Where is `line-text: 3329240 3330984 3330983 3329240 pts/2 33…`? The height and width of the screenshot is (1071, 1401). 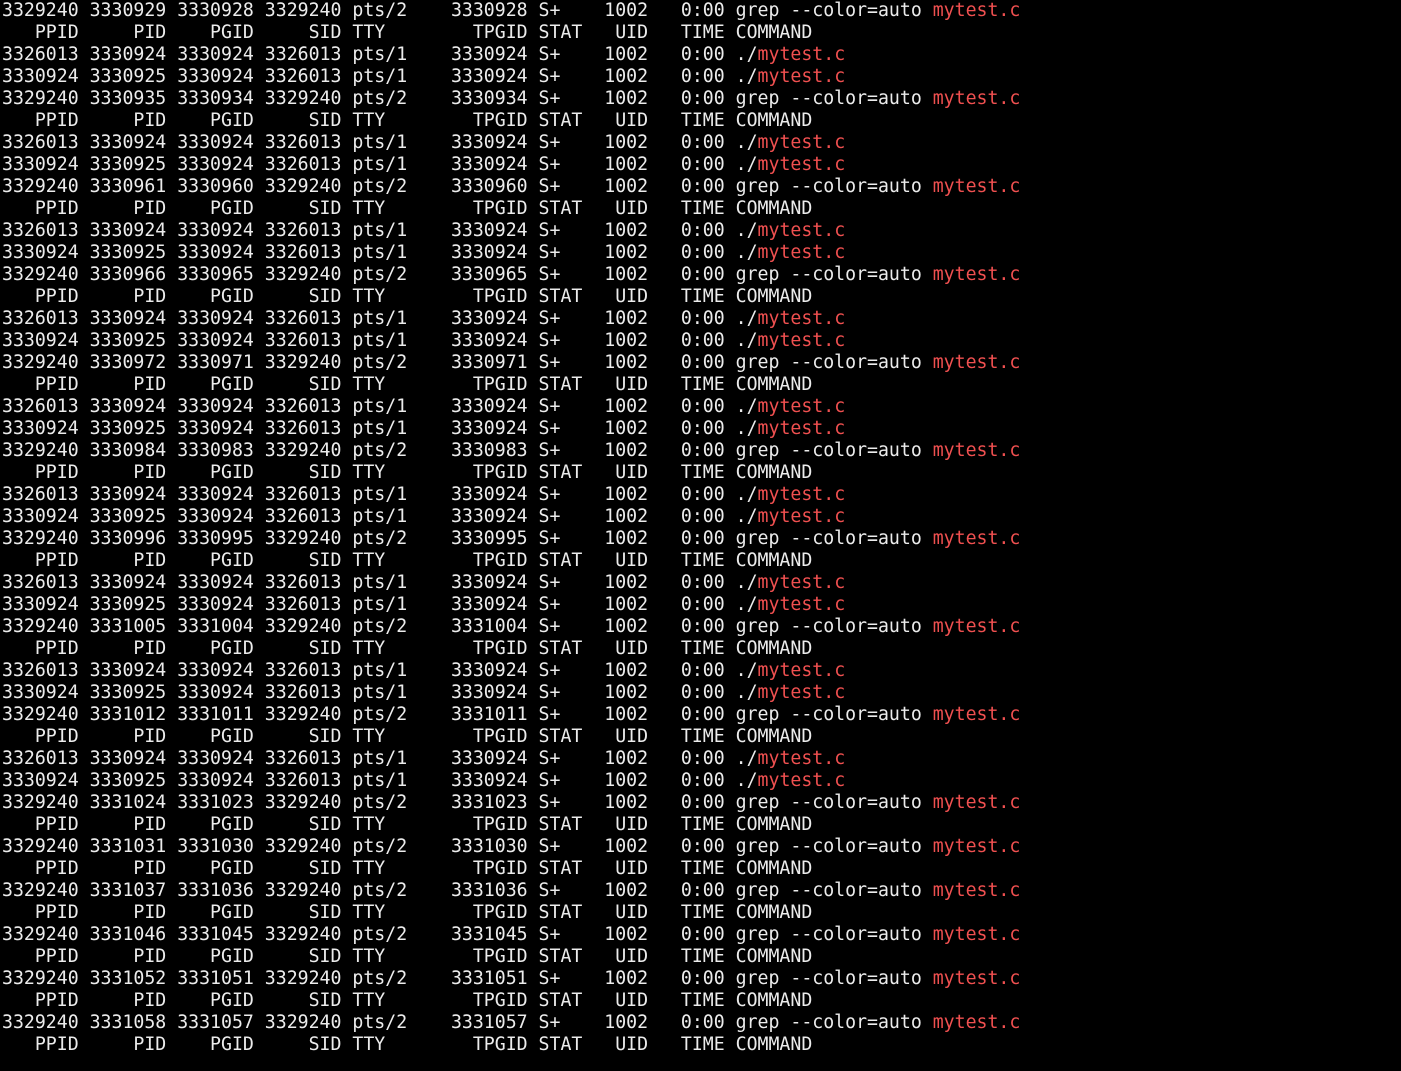 line-text: 3329240 3330984 3330983 3329240 pts/2 33… is located at coordinates (467, 450).